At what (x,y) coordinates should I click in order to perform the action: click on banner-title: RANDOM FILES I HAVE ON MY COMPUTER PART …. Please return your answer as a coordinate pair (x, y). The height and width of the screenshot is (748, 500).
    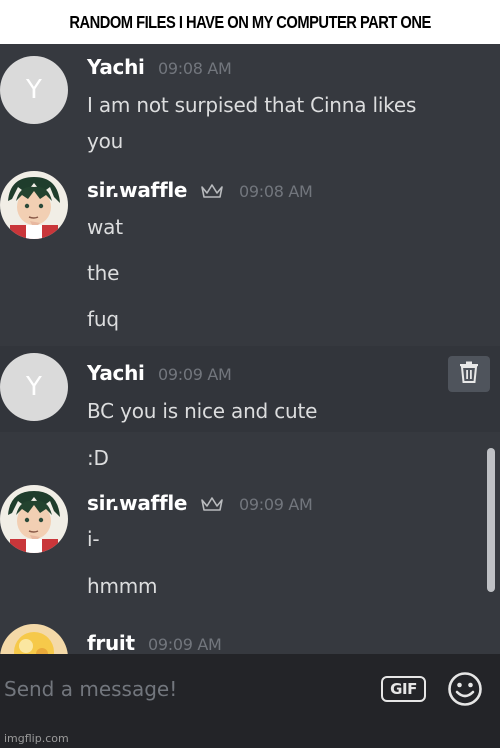
    Looking at the image, I should click on (250, 21).